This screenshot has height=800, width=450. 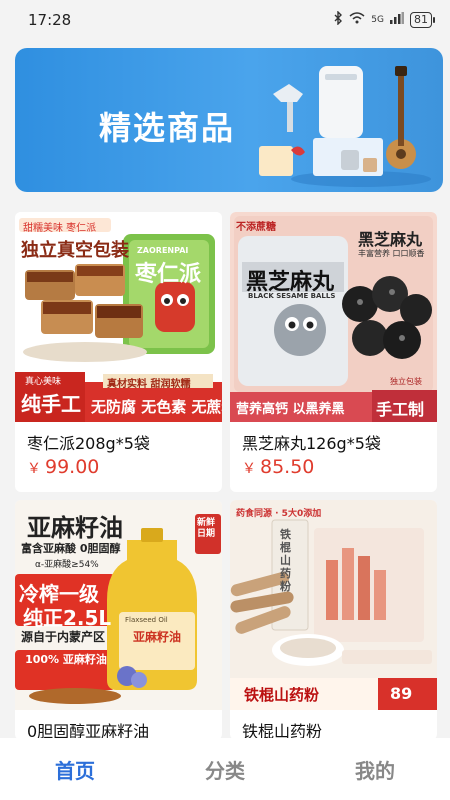 What do you see at coordinates (290, 409) in the screenshot?
I see `image-slogan: 营养高钙 以黑养黑` at bounding box center [290, 409].